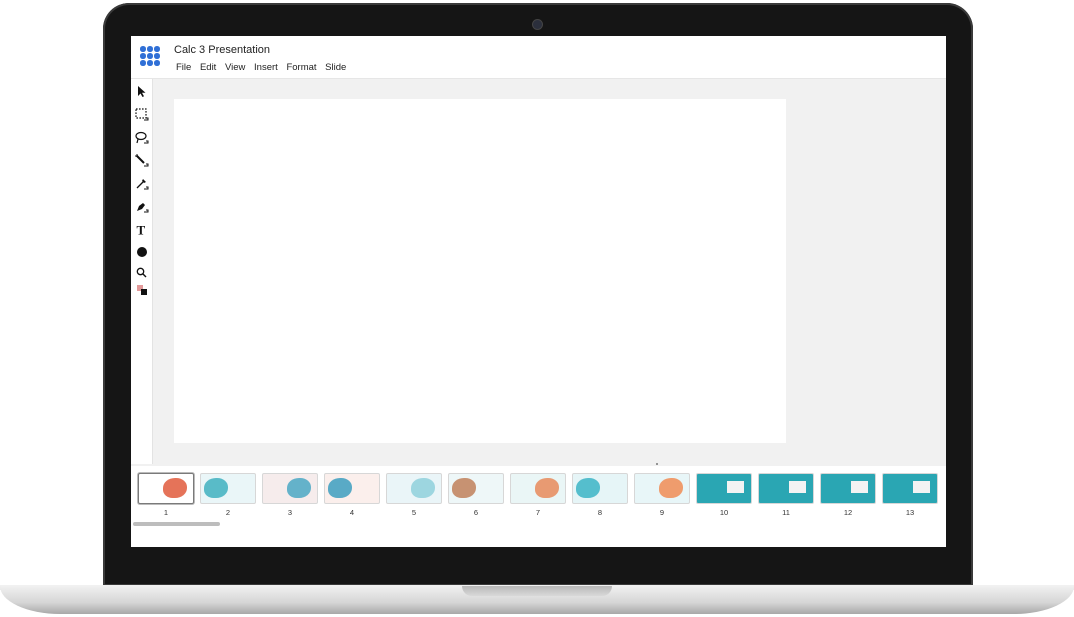 The width and height of the screenshot is (1074, 617). What do you see at coordinates (537, 24) in the screenshot?
I see `webcam-icon` at bounding box center [537, 24].